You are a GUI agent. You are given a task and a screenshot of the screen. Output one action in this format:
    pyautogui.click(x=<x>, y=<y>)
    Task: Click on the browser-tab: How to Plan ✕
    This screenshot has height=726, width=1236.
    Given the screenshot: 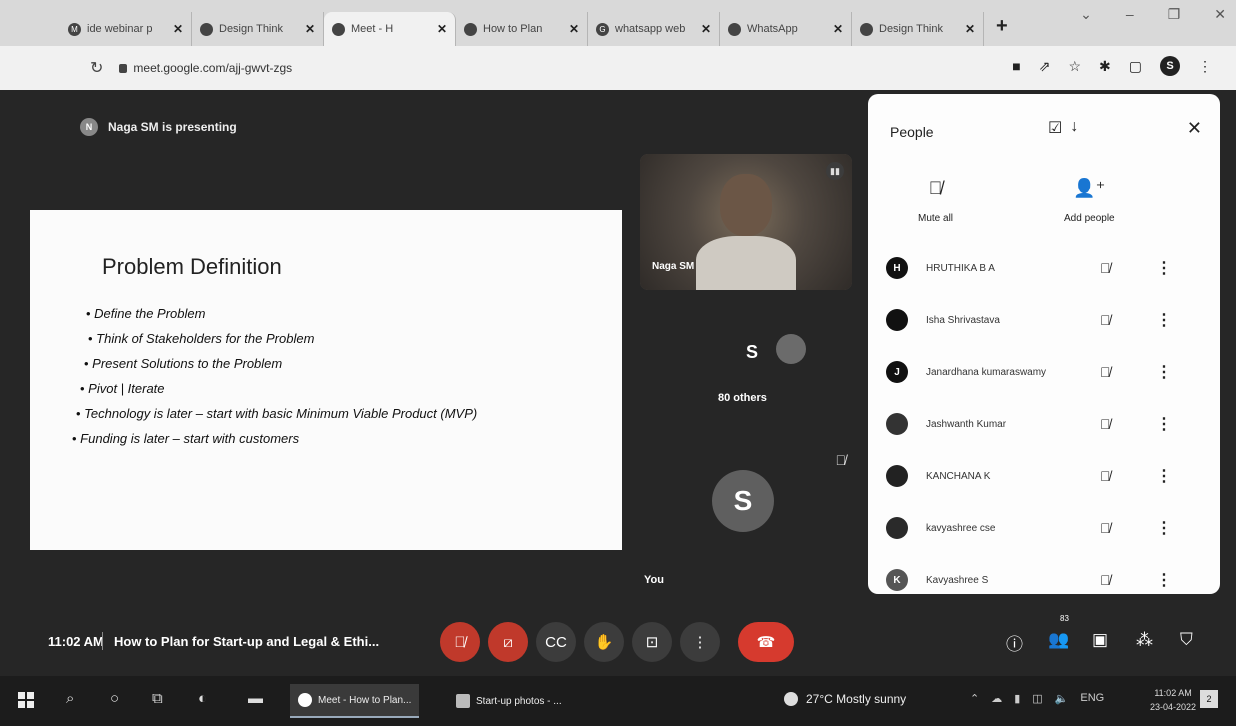 What is the action you would take?
    pyautogui.click(x=522, y=29)
    